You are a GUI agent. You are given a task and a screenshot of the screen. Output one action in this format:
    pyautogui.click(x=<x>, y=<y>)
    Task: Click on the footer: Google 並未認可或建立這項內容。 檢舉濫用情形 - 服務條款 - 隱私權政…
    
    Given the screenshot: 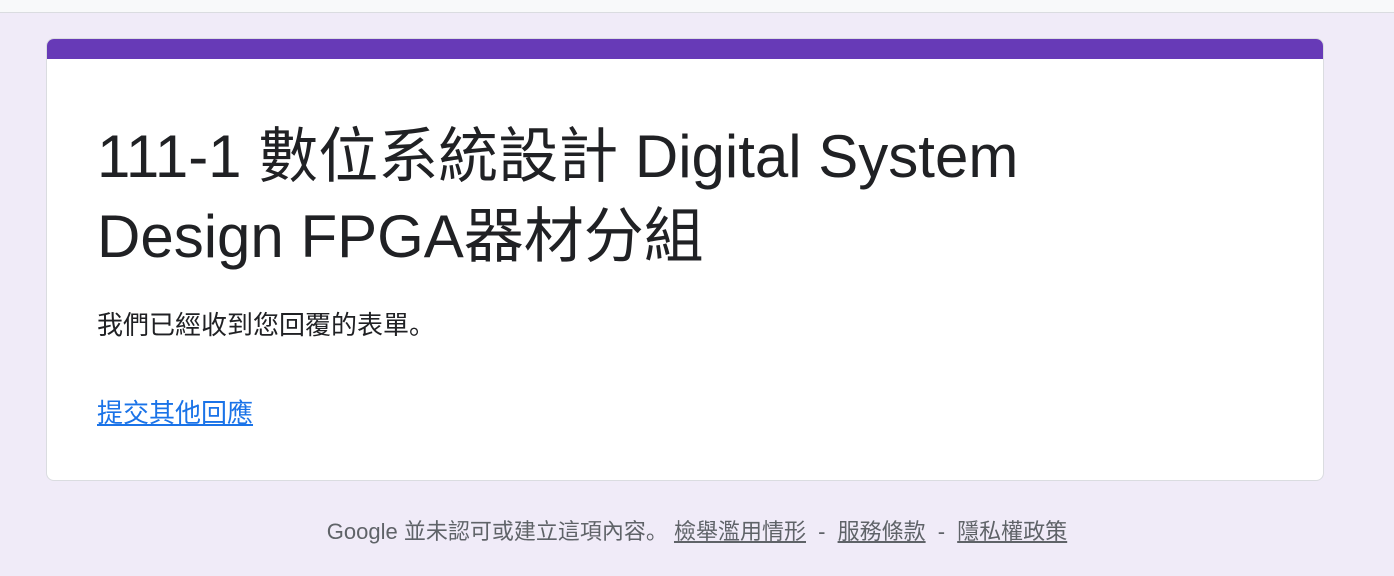 What is the action you would take?
    pyautogui.click(x=697, y=532)
    